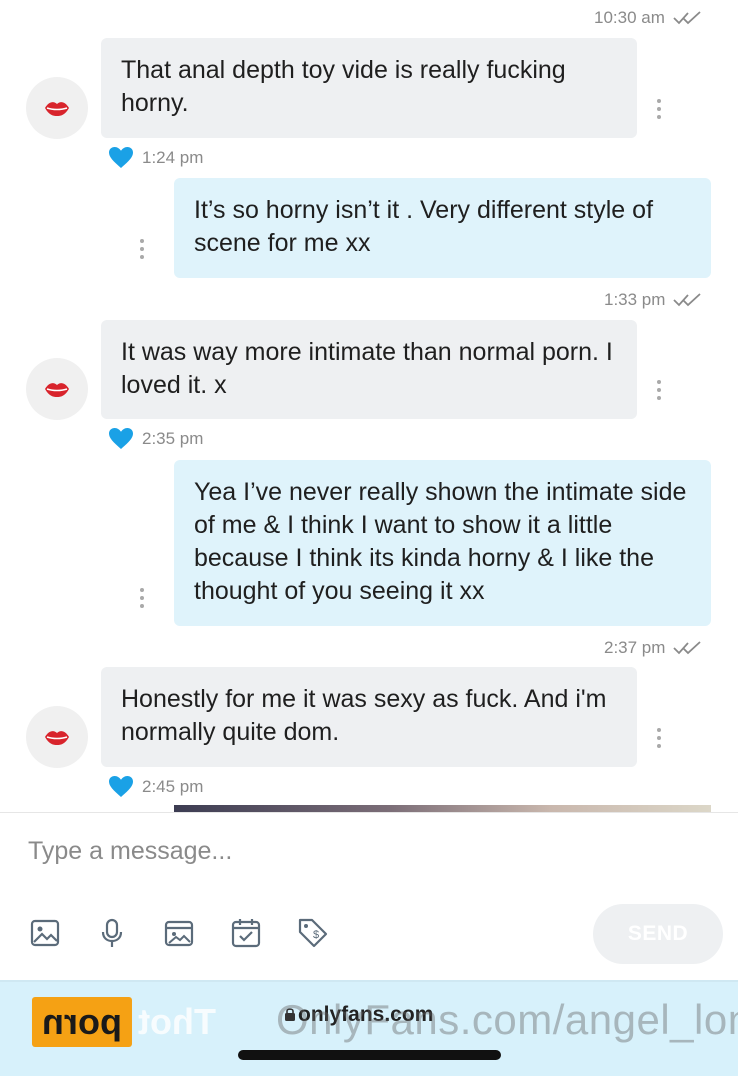  I want to click on message-status: 2:35 pm, so click(155, 438).